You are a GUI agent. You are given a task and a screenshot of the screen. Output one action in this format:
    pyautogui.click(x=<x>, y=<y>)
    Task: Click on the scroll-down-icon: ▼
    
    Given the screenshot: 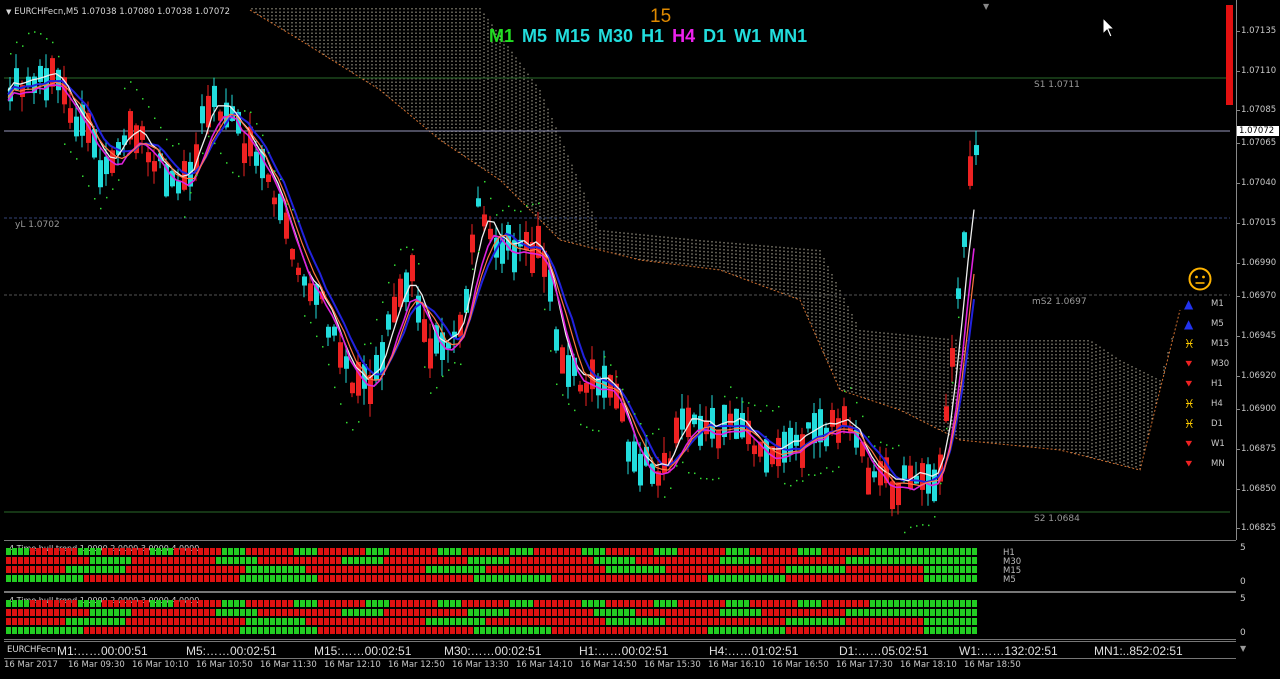 What is the action you would take?
    pyautogui.click(x=1243, y=648)
    